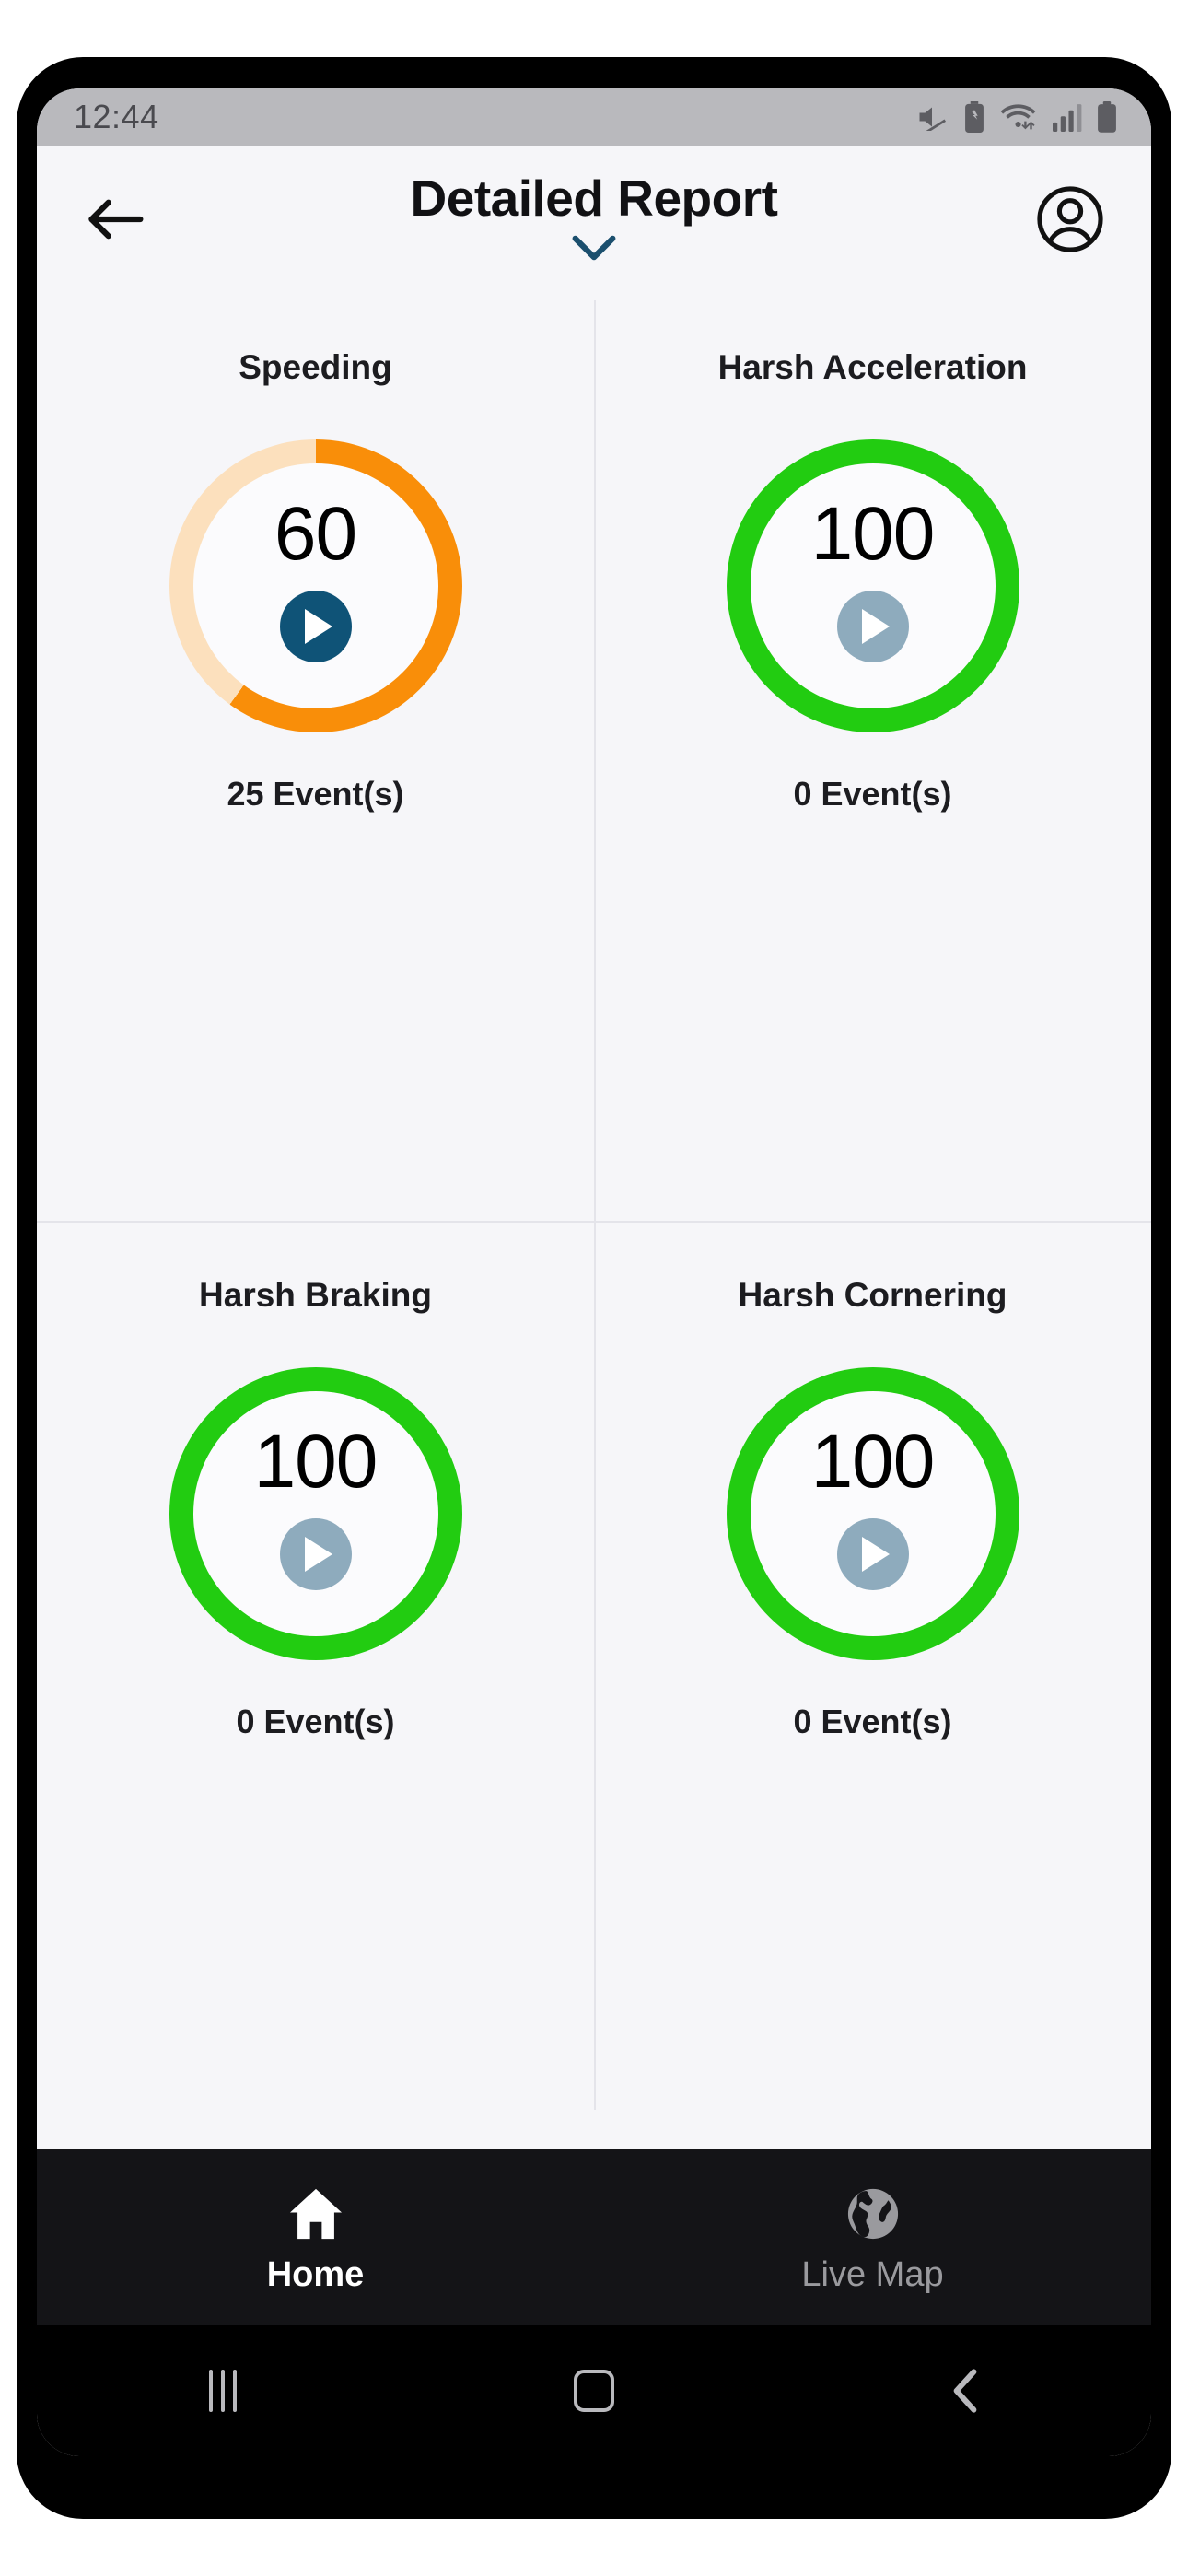 The width and height of the screenshot is (1188, 2576). I want to click on status-clock: 12:44, so click(116, 116).